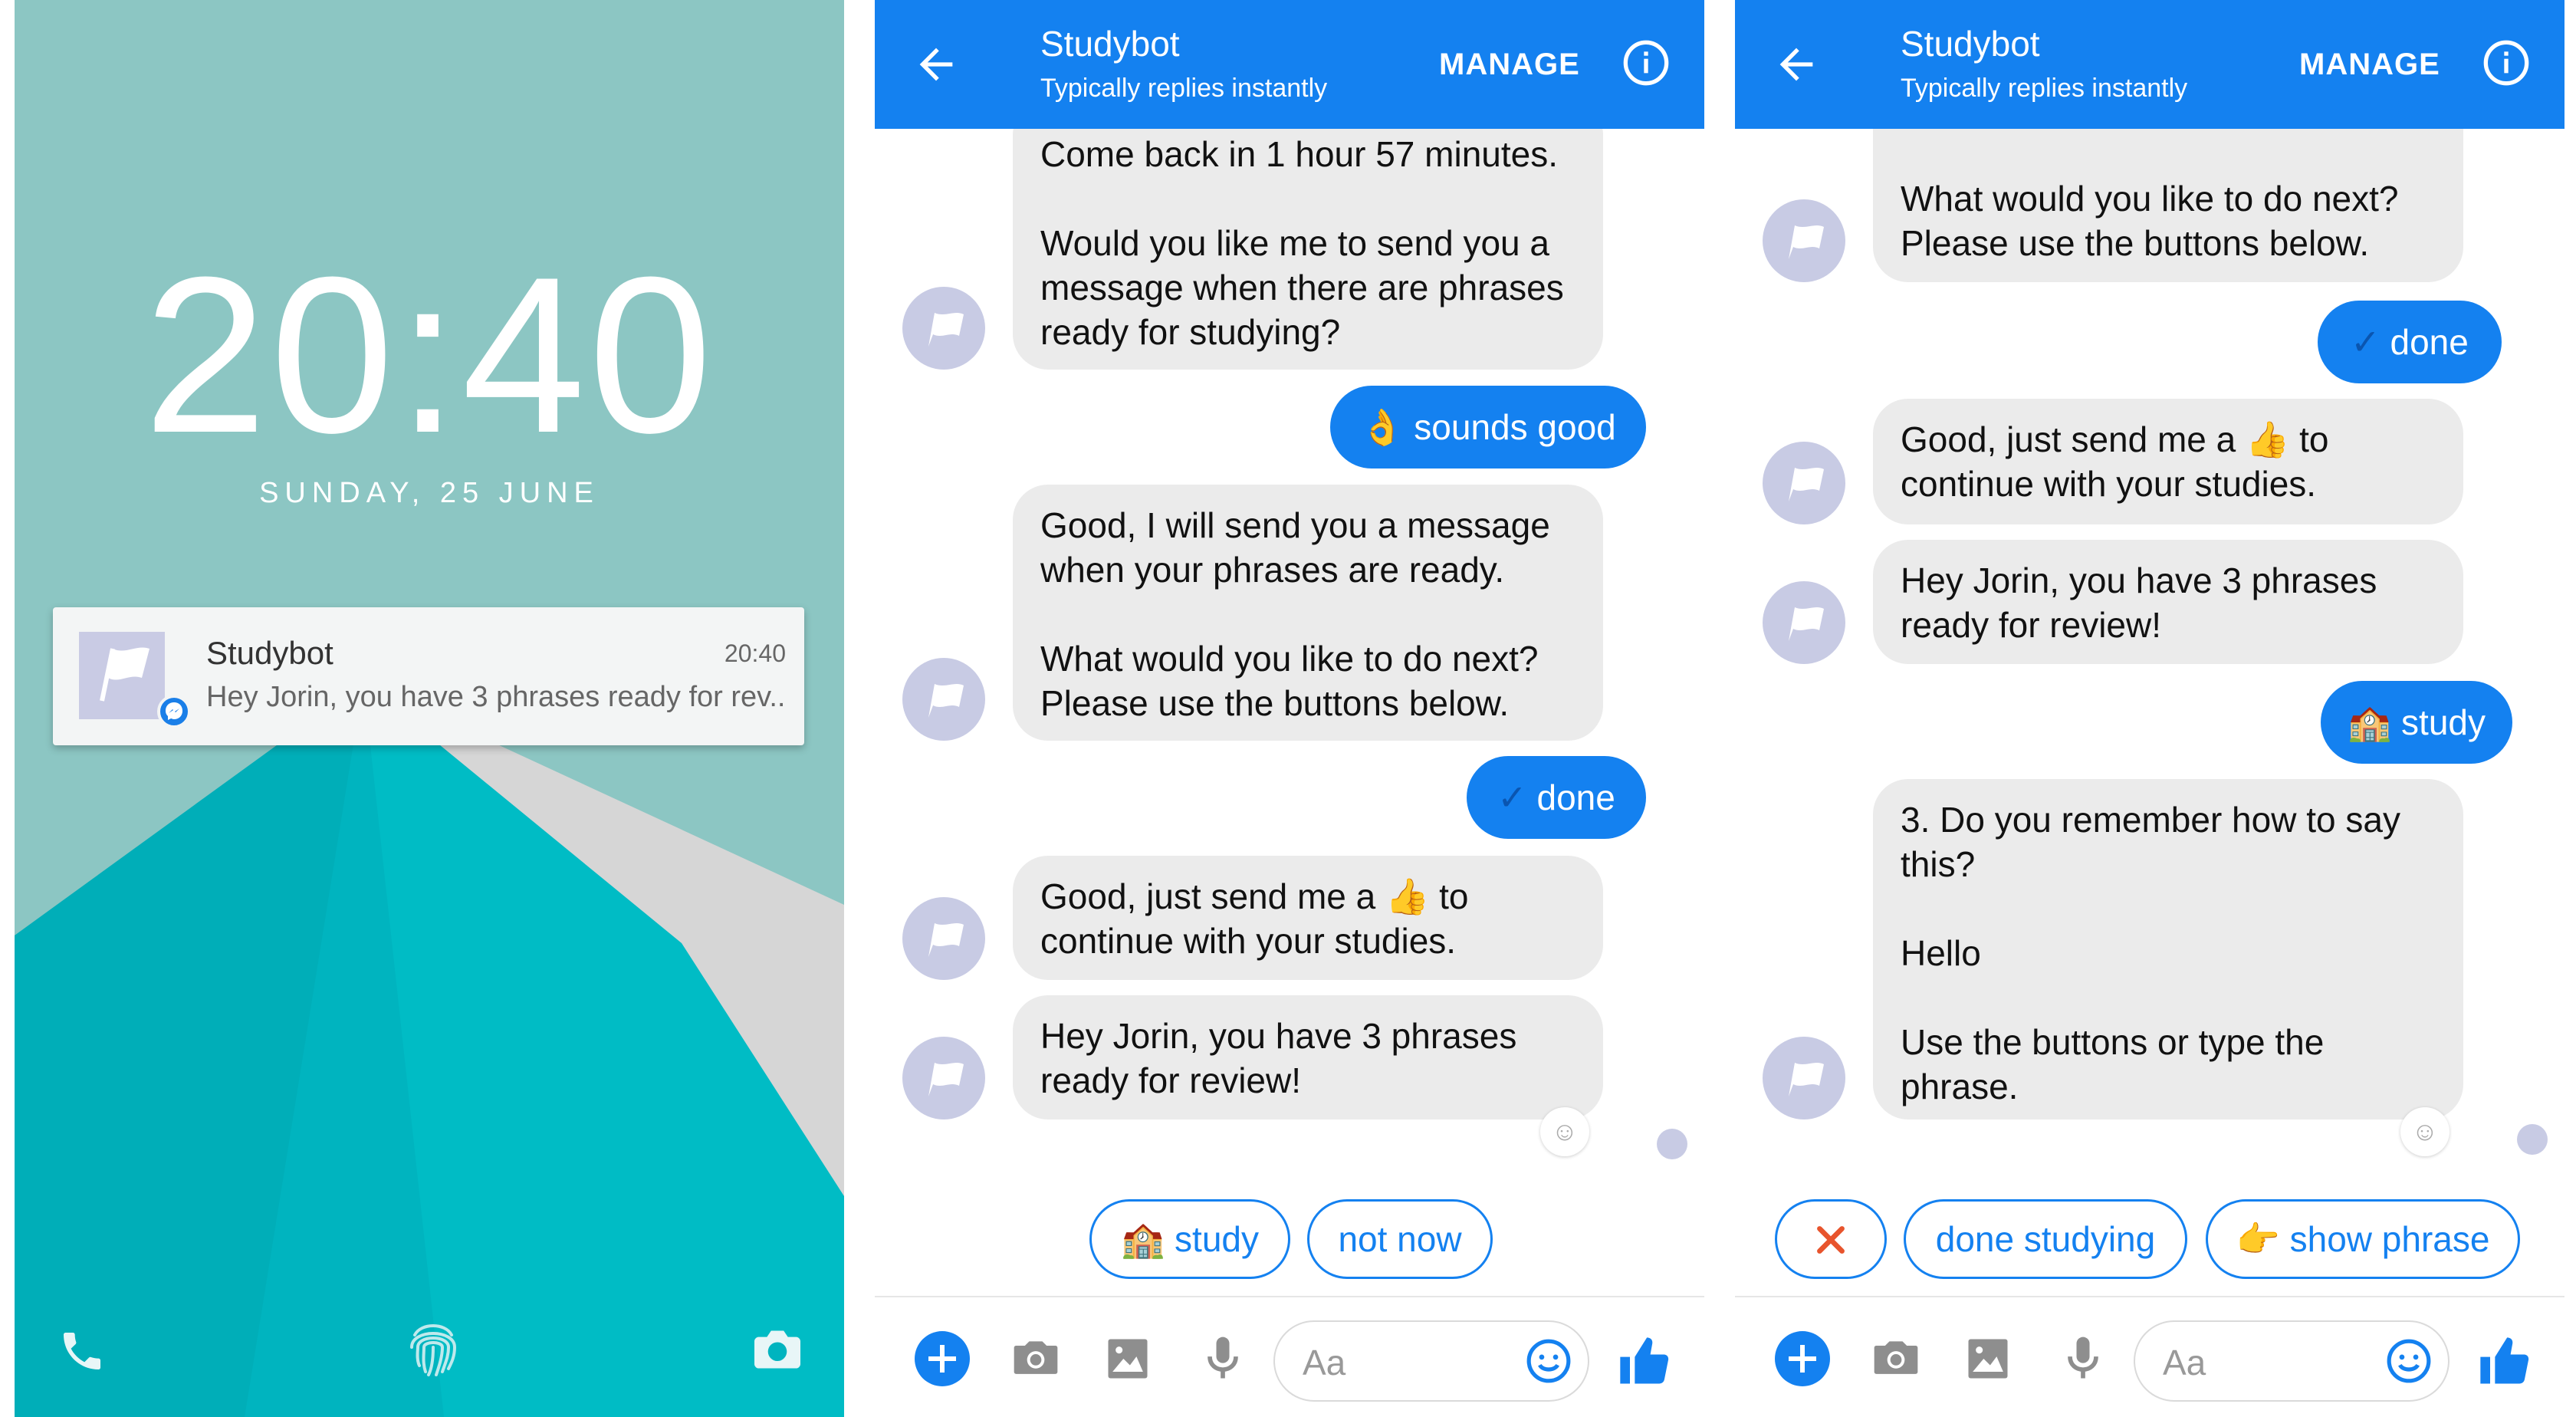  I want to click on close-x-icon, so click(1831, 1239).